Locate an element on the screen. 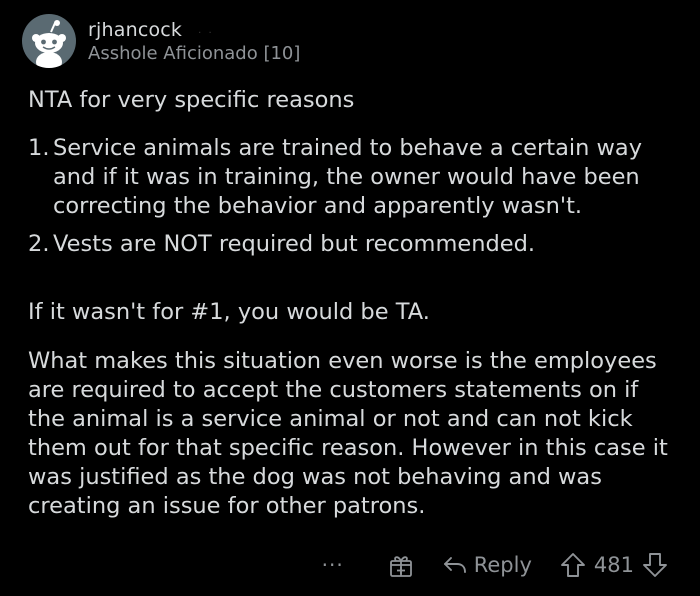 This screenshot has height=596, width=700. comment-header: rjhancock · · Asshole Aficionado [10] is located at coordinates (161, 41).